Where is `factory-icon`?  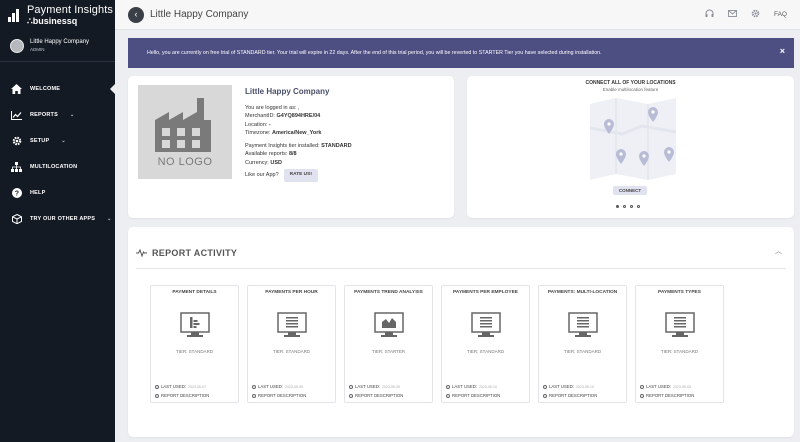
factory-icon is located at coordinates (183, 125).